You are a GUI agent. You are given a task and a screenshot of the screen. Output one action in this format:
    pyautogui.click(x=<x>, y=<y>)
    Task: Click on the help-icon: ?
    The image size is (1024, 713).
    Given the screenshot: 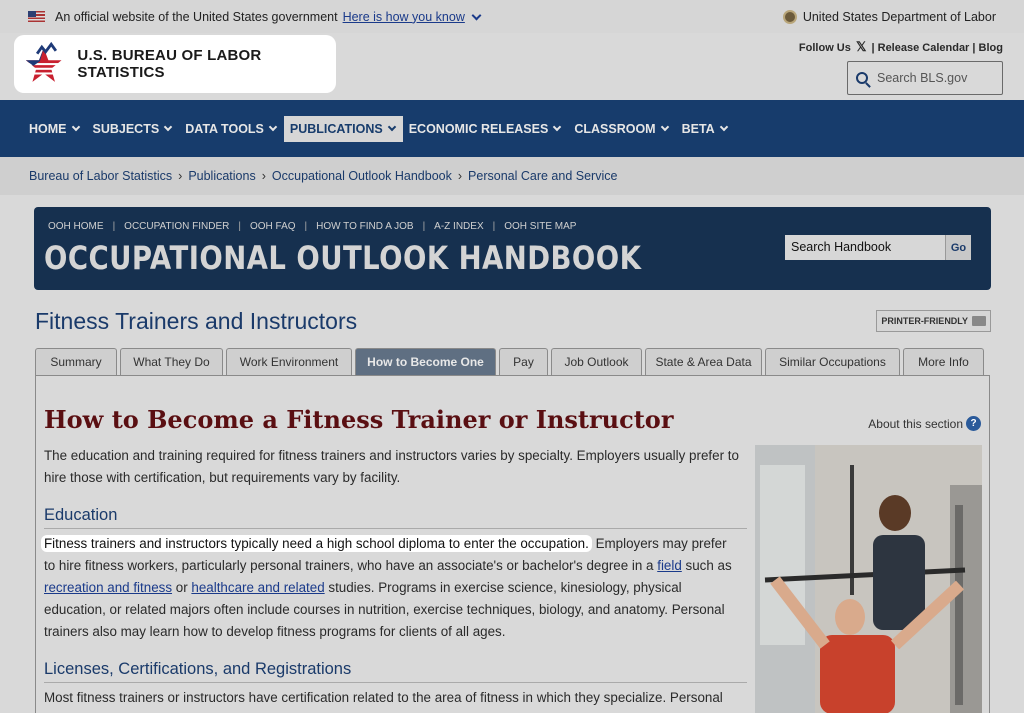 What is the action you would take?
    pyautogui.click(x=973, y=423)
    